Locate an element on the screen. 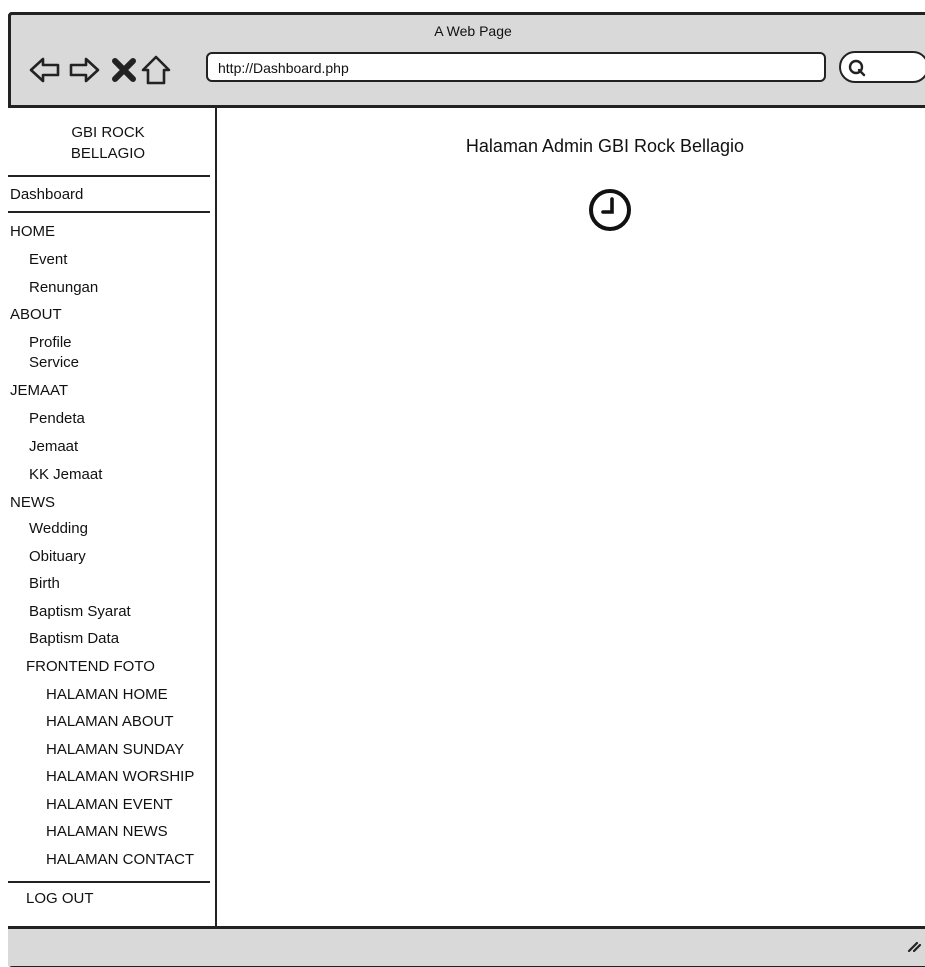 The image size is (925, 967). brand-line-1: GBI ROCK is located at coordinates (108, 132).